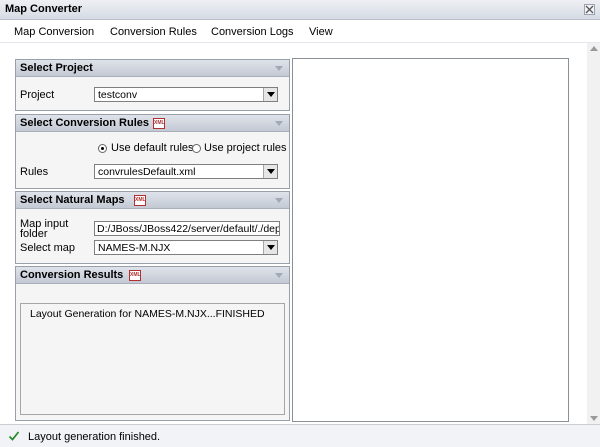 This screenshot has width=600, height=447. What do you see at coordinates (14, 436) in the screenshot?
I see `checkmark-icon` at bounding box center [14, 436].